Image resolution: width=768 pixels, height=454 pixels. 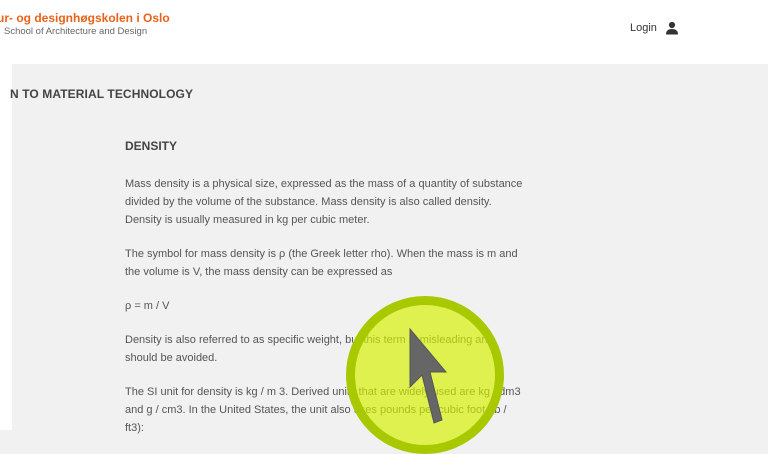 I want to click on user-icon, so click(x=671, y=28).